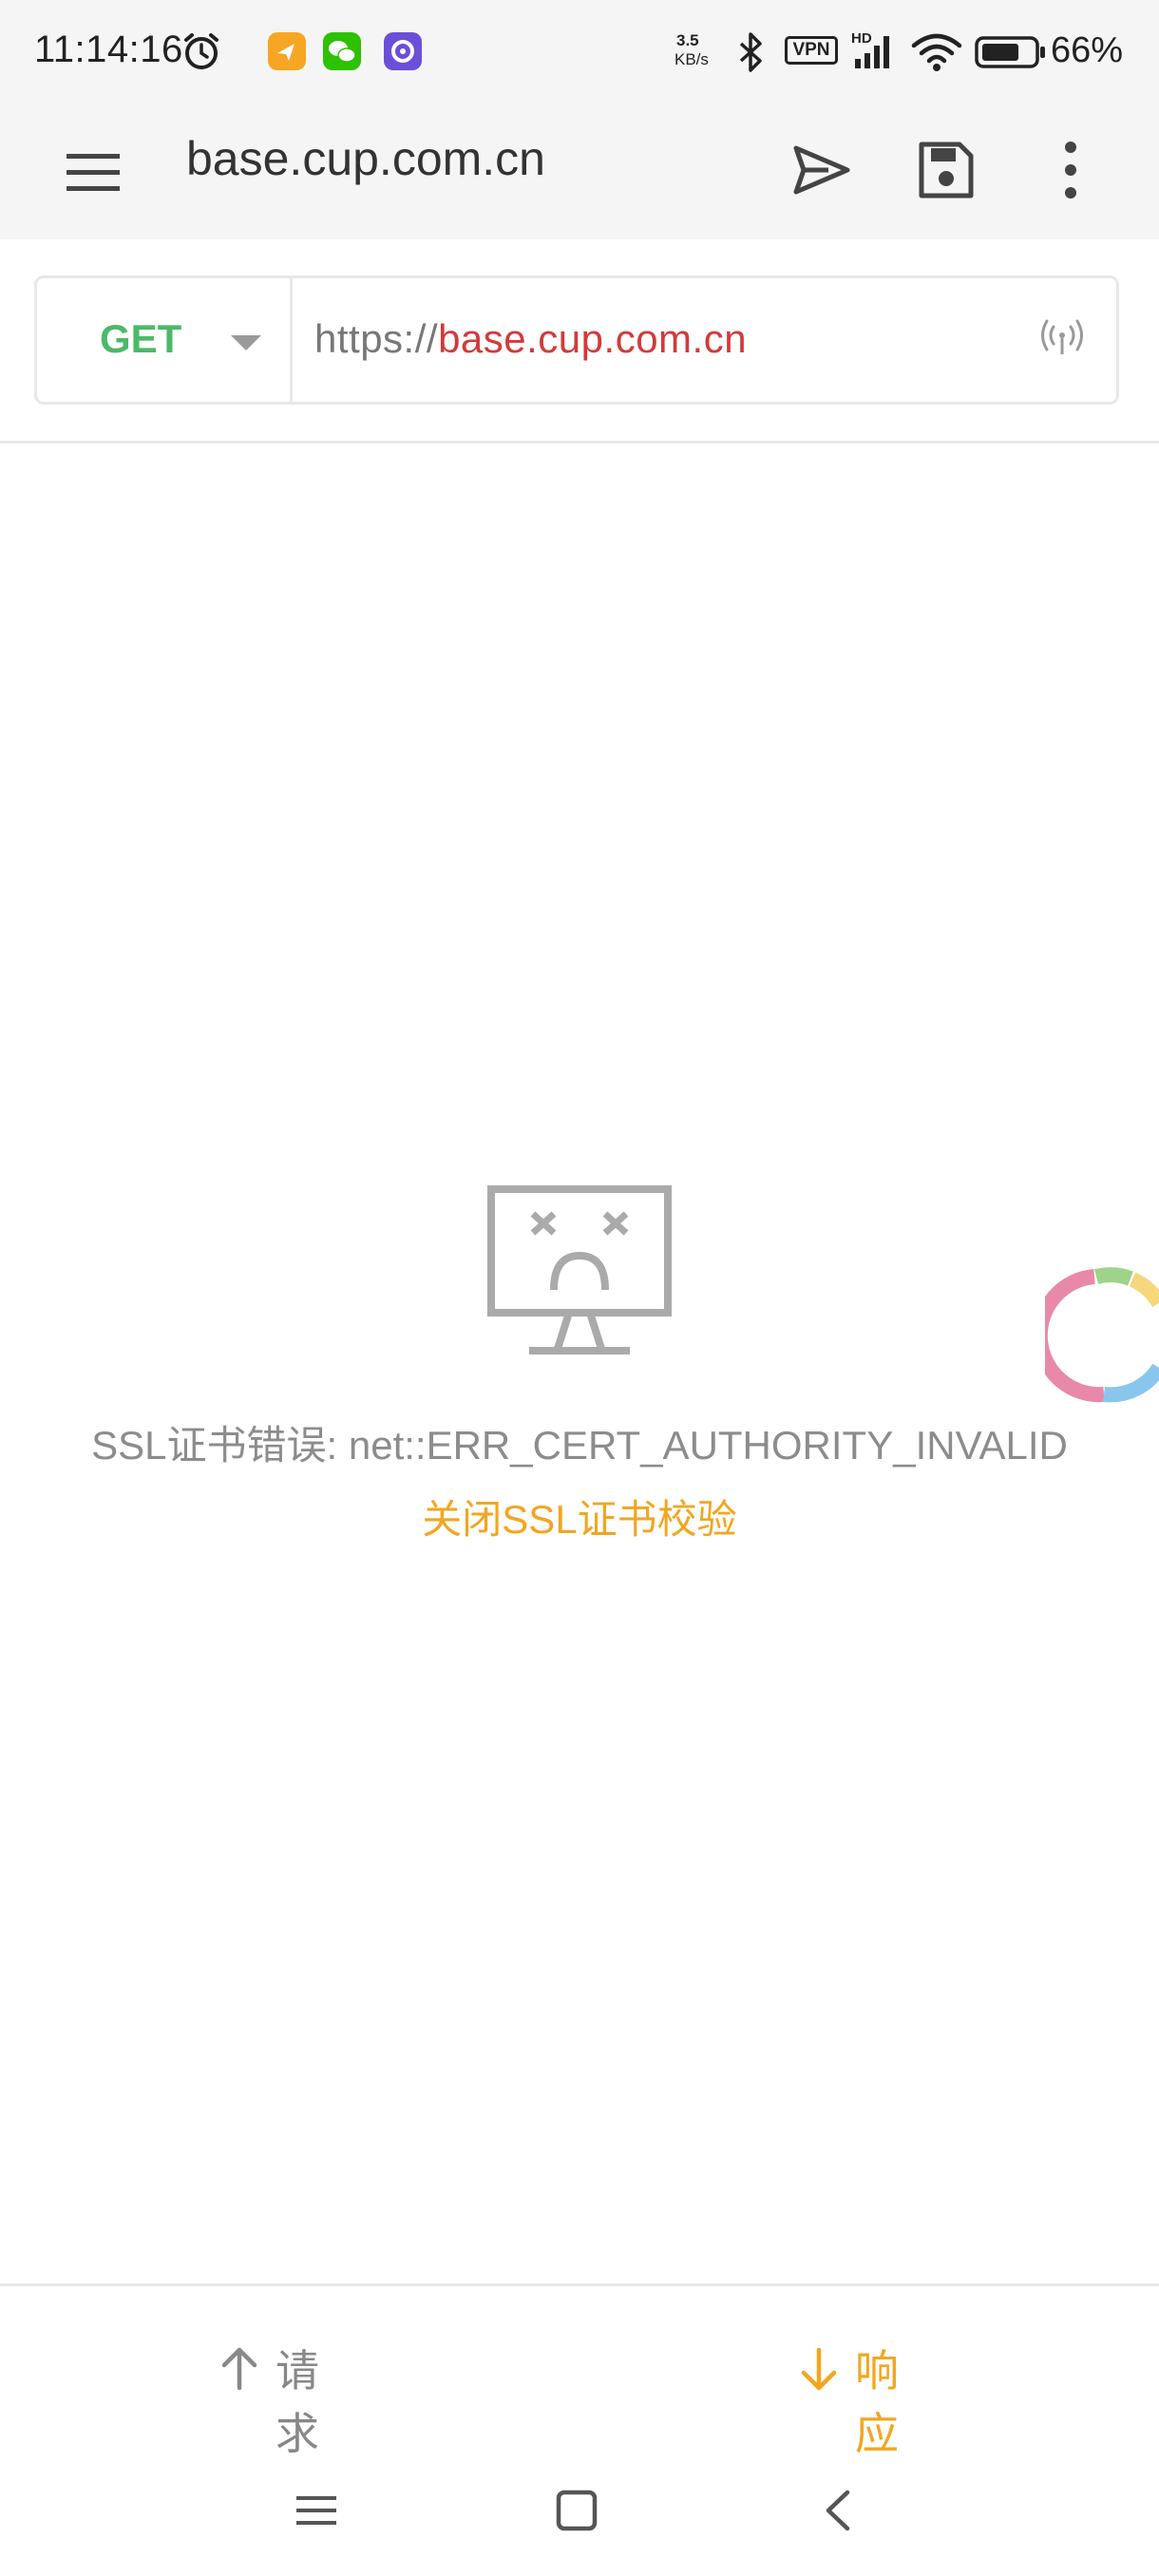  I want to click on more-icon, so click(1070, 170).